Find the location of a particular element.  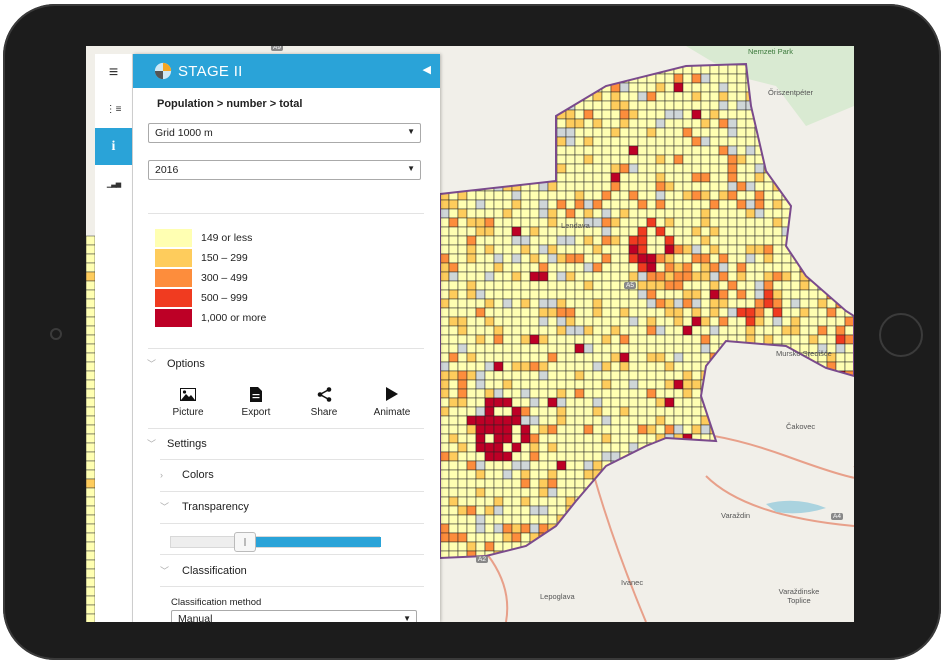

classification-method-select: Manual ▼ is located at coordinates (294, 616).